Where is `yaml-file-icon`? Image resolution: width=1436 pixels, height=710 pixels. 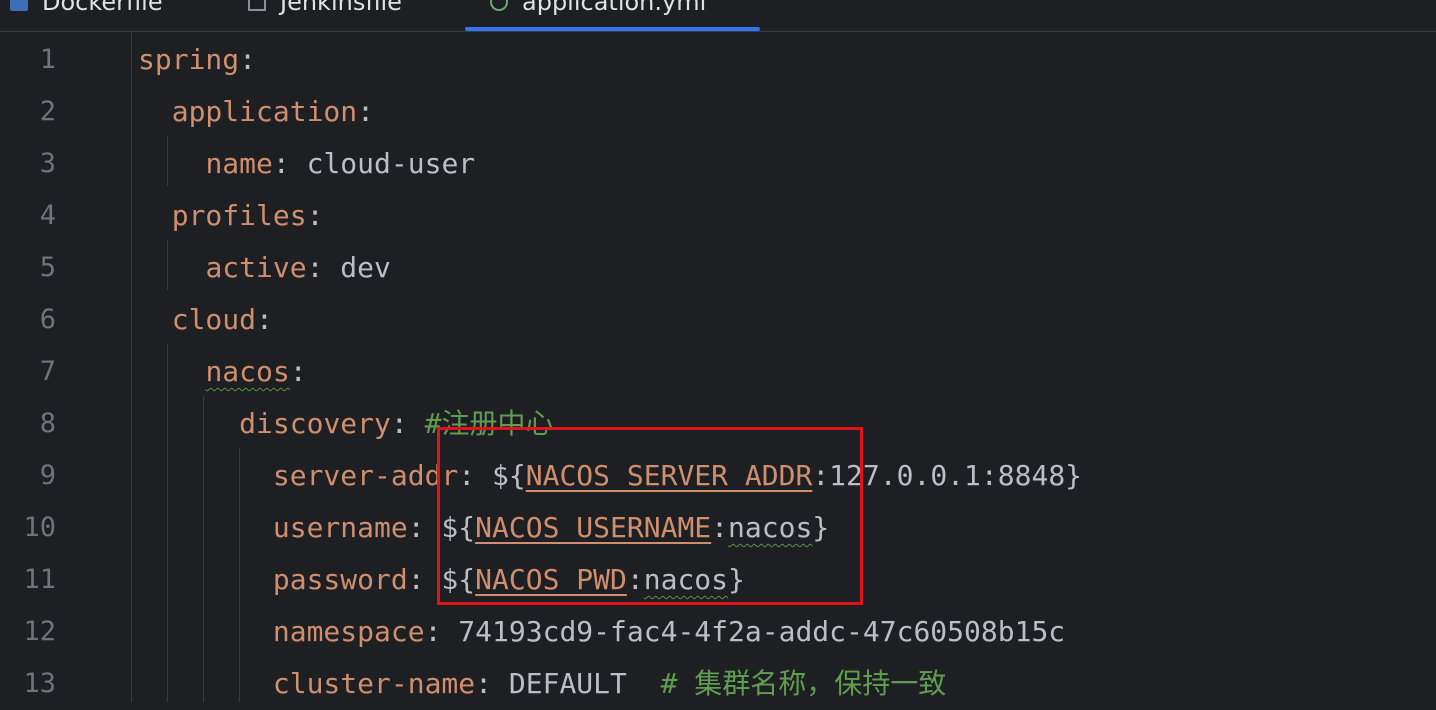 yaml-file-icon is located at coordinates (499, 5).